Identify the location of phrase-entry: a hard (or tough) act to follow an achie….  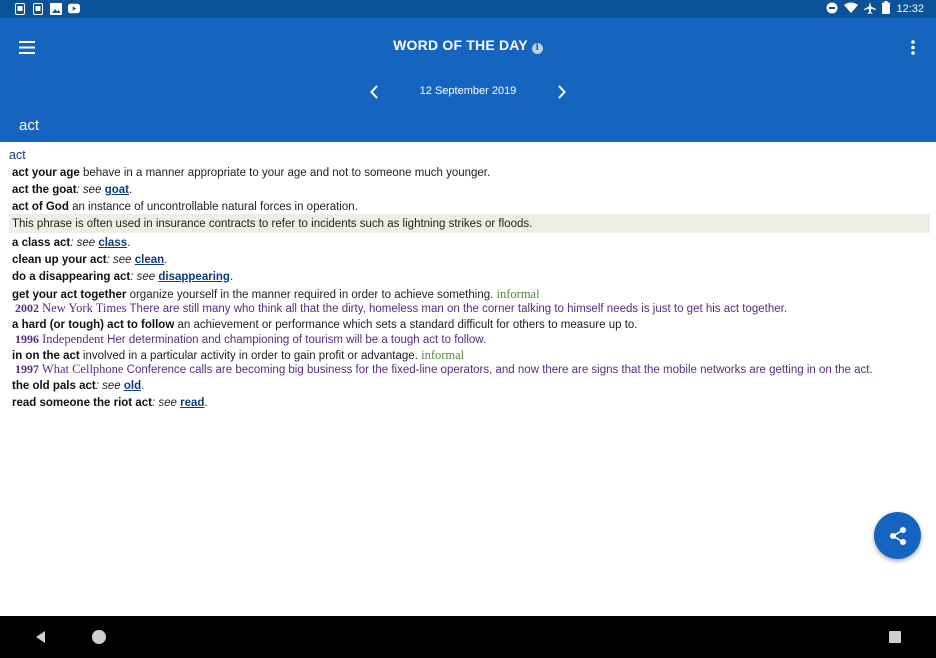
(325, 325).